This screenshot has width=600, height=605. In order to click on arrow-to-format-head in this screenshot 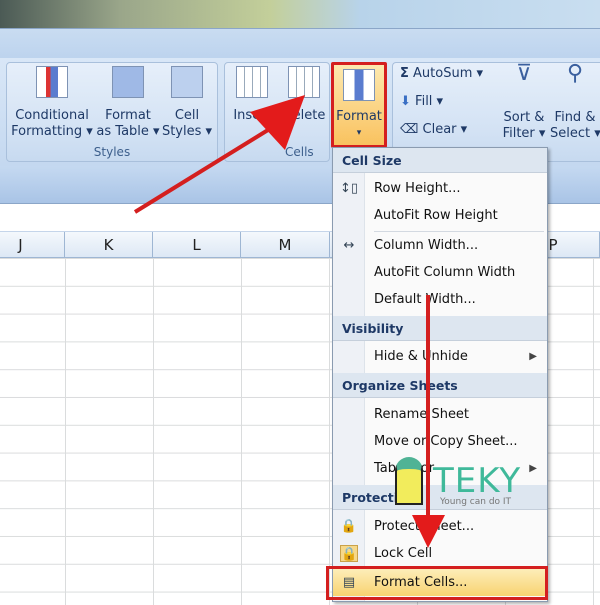, I will do `click(277, 122)`.